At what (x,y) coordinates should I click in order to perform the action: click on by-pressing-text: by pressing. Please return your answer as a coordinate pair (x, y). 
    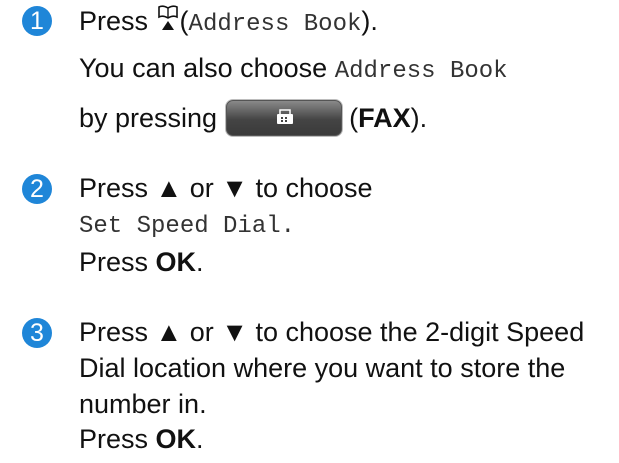
    Looking at the image, I should click on (148, 118).